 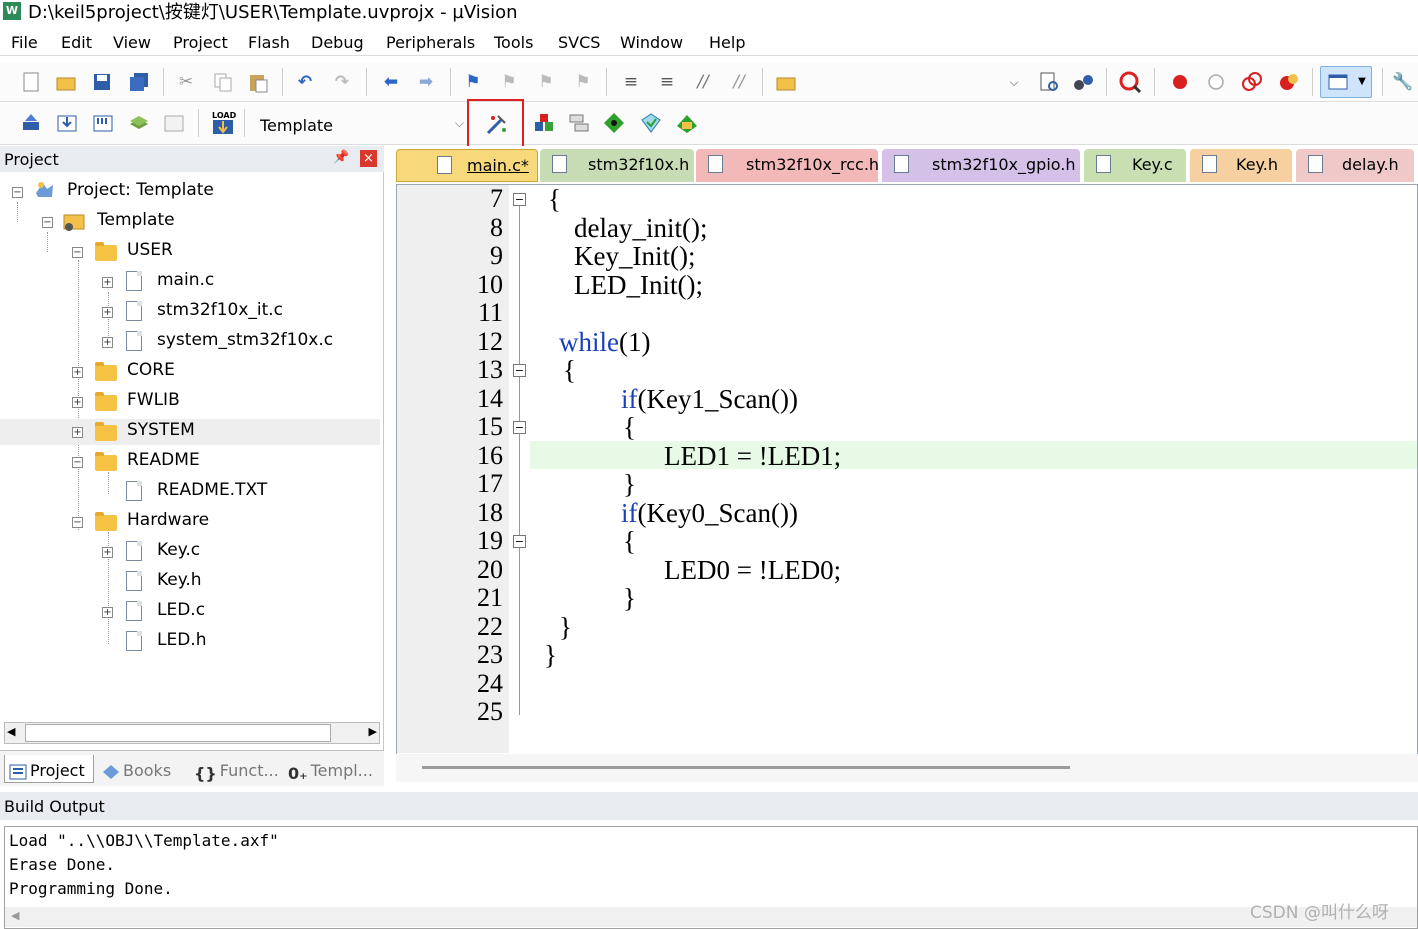 I want to click on build-output-scrollbar: ◀, so click(x=711, y=917).